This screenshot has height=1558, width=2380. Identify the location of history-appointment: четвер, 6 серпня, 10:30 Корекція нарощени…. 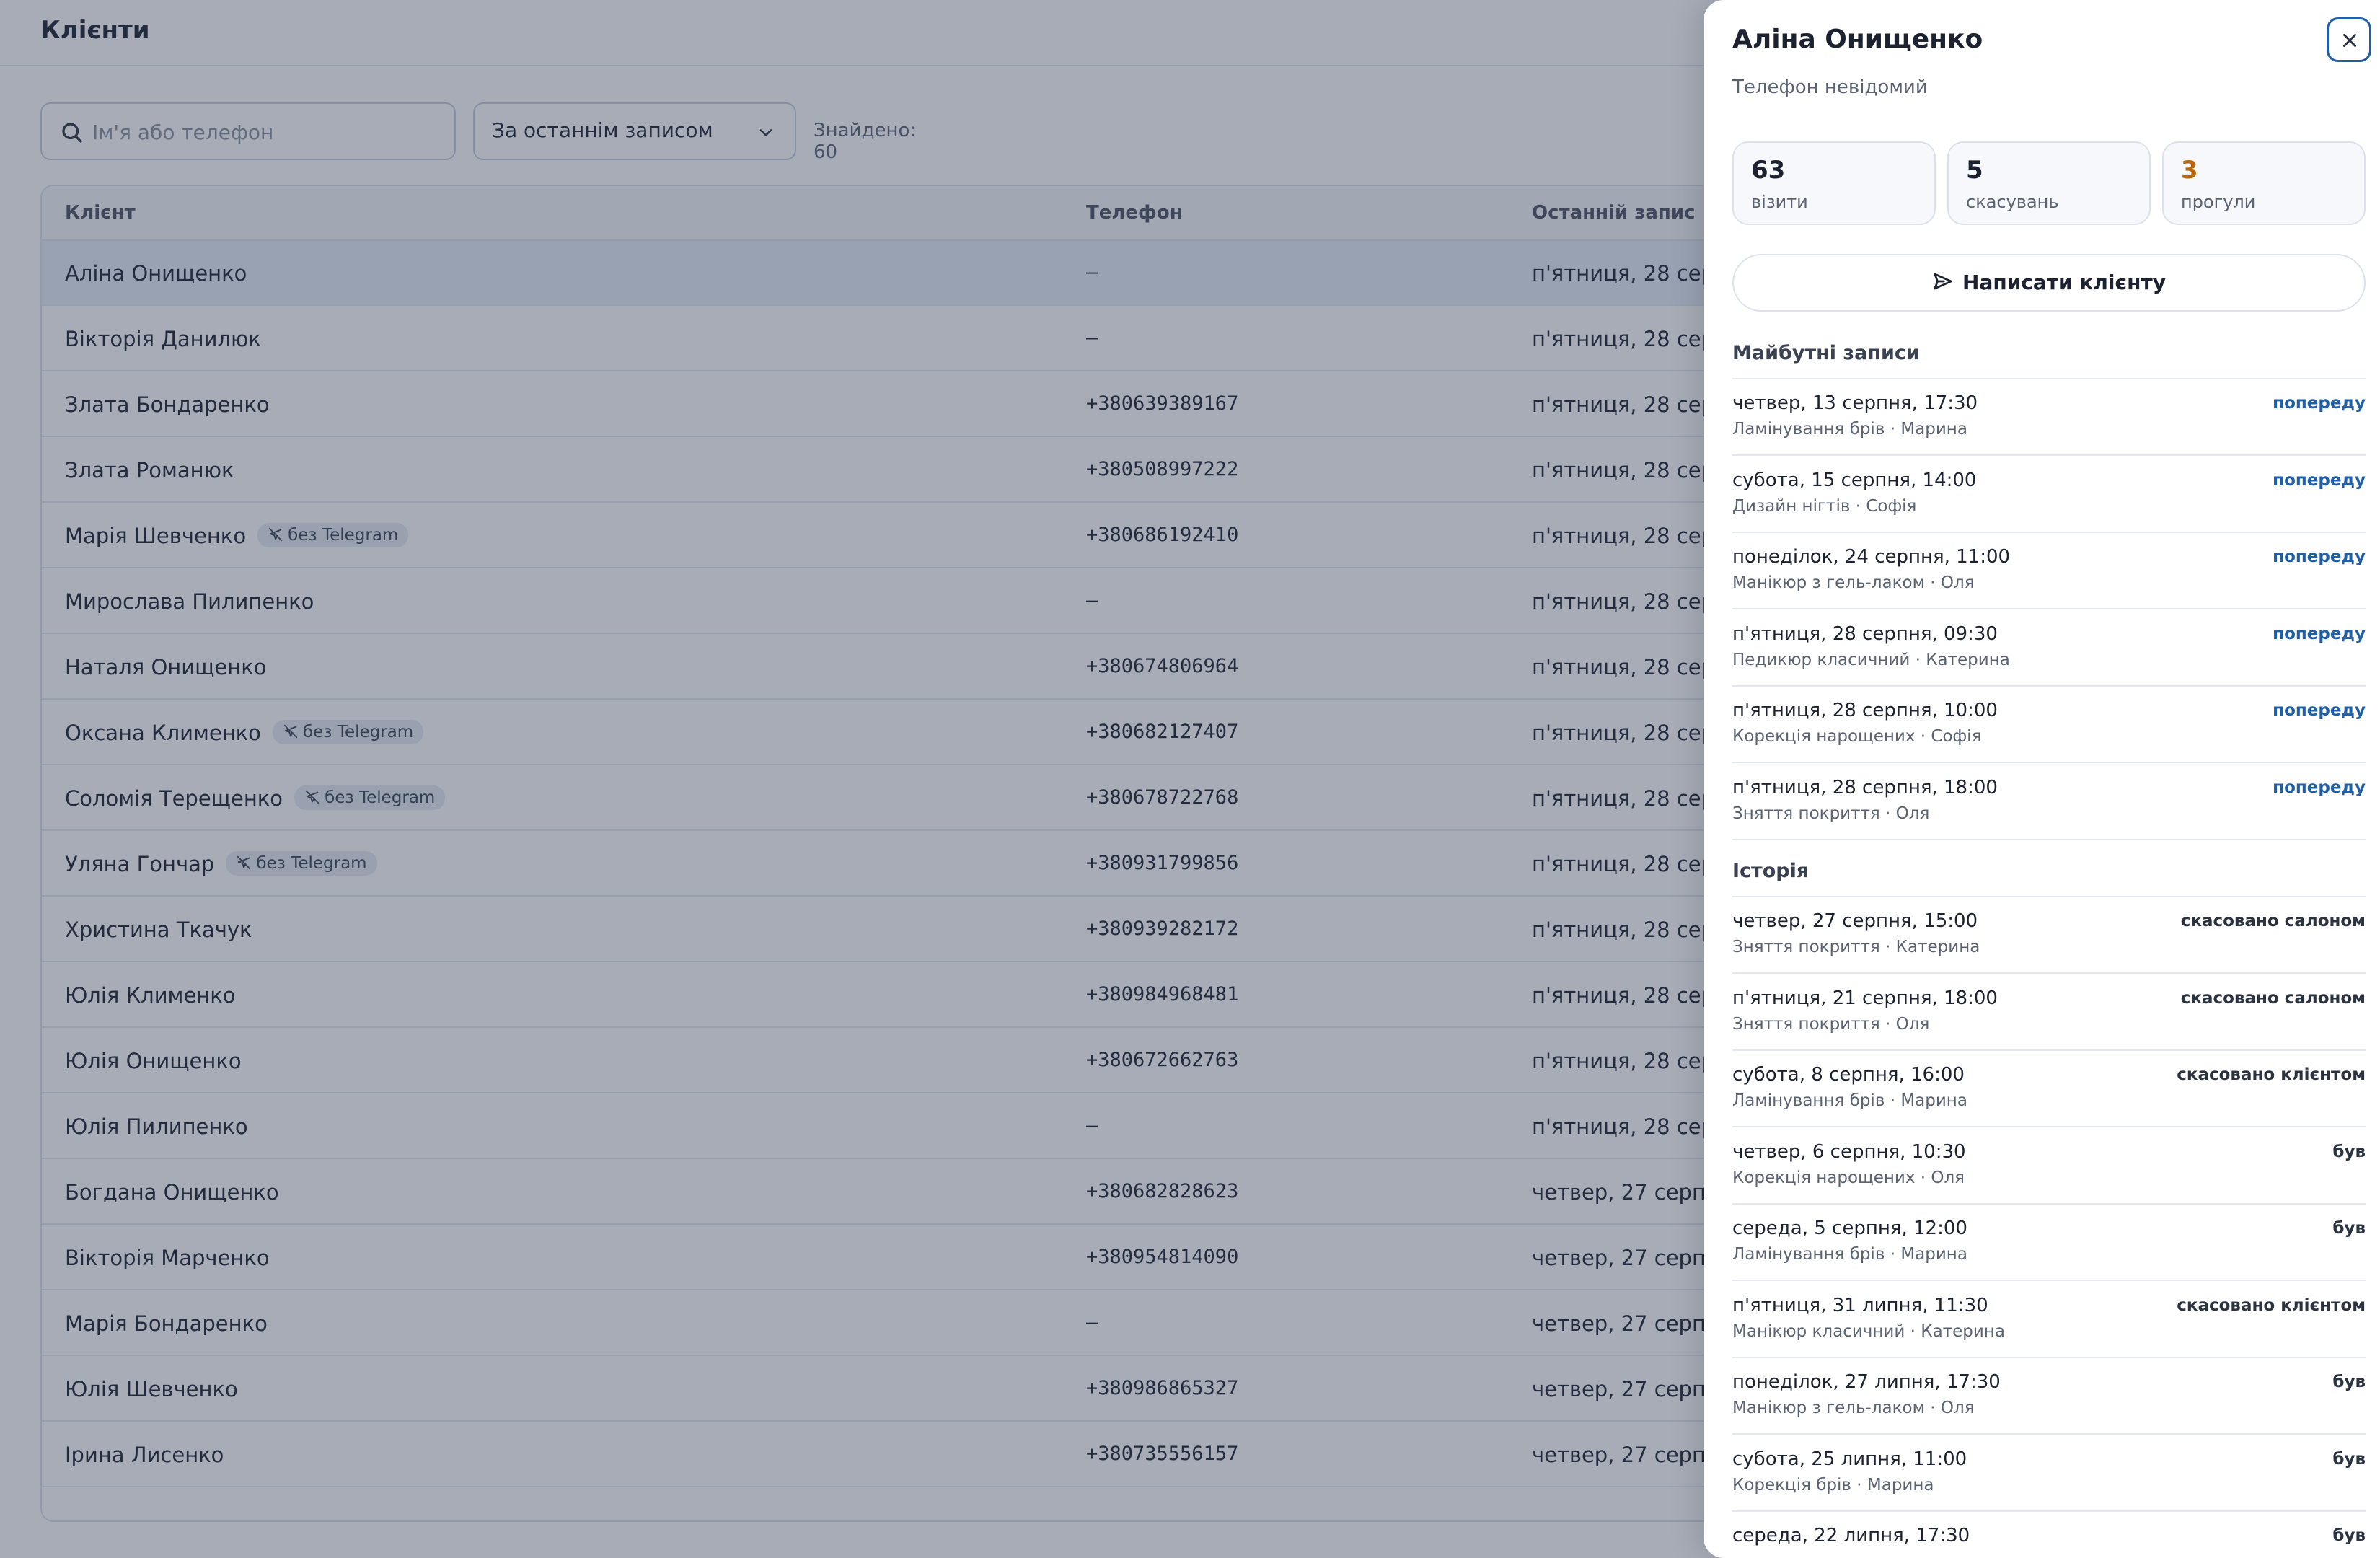
(2049, 1166).